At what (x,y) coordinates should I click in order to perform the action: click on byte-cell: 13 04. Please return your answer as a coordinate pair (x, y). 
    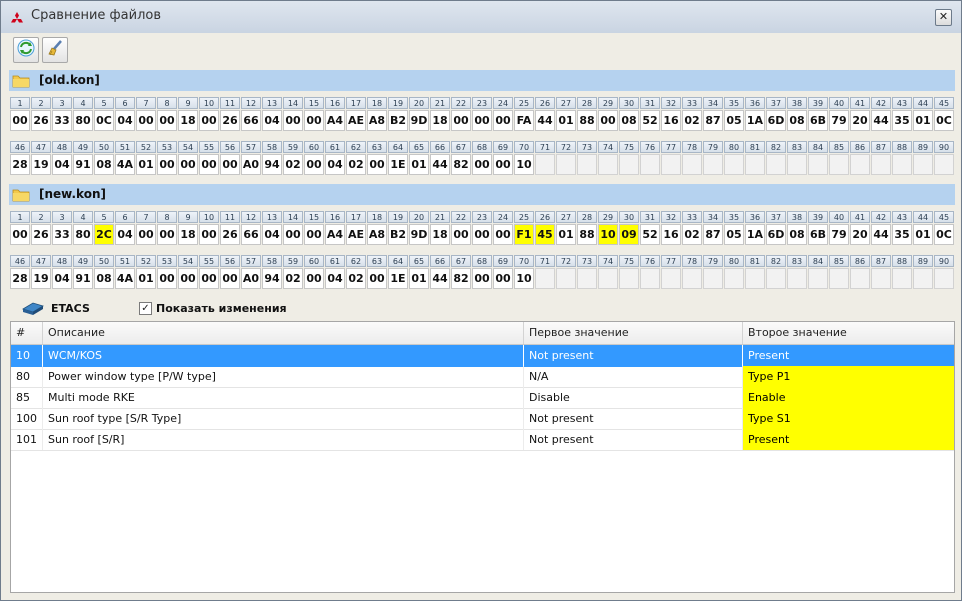
    Looking at the image, I should click on (272, 114).